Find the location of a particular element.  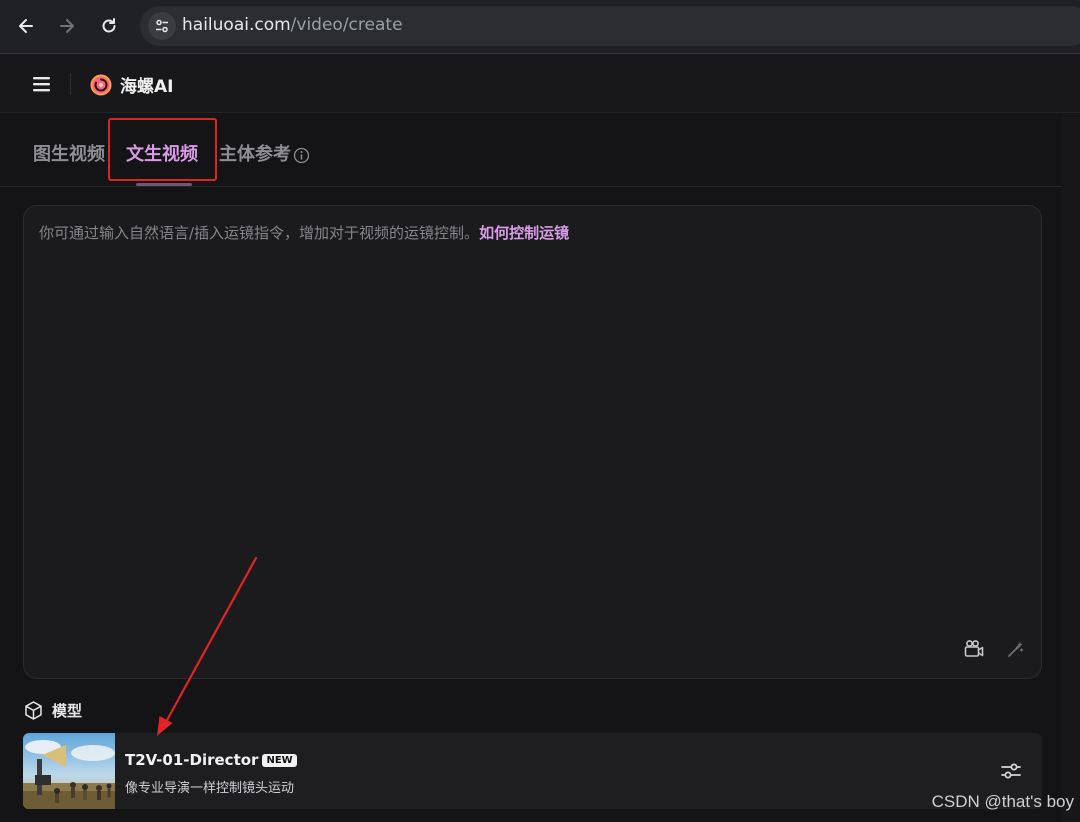

camera-movement-icon is located at coordinates (974, 648).